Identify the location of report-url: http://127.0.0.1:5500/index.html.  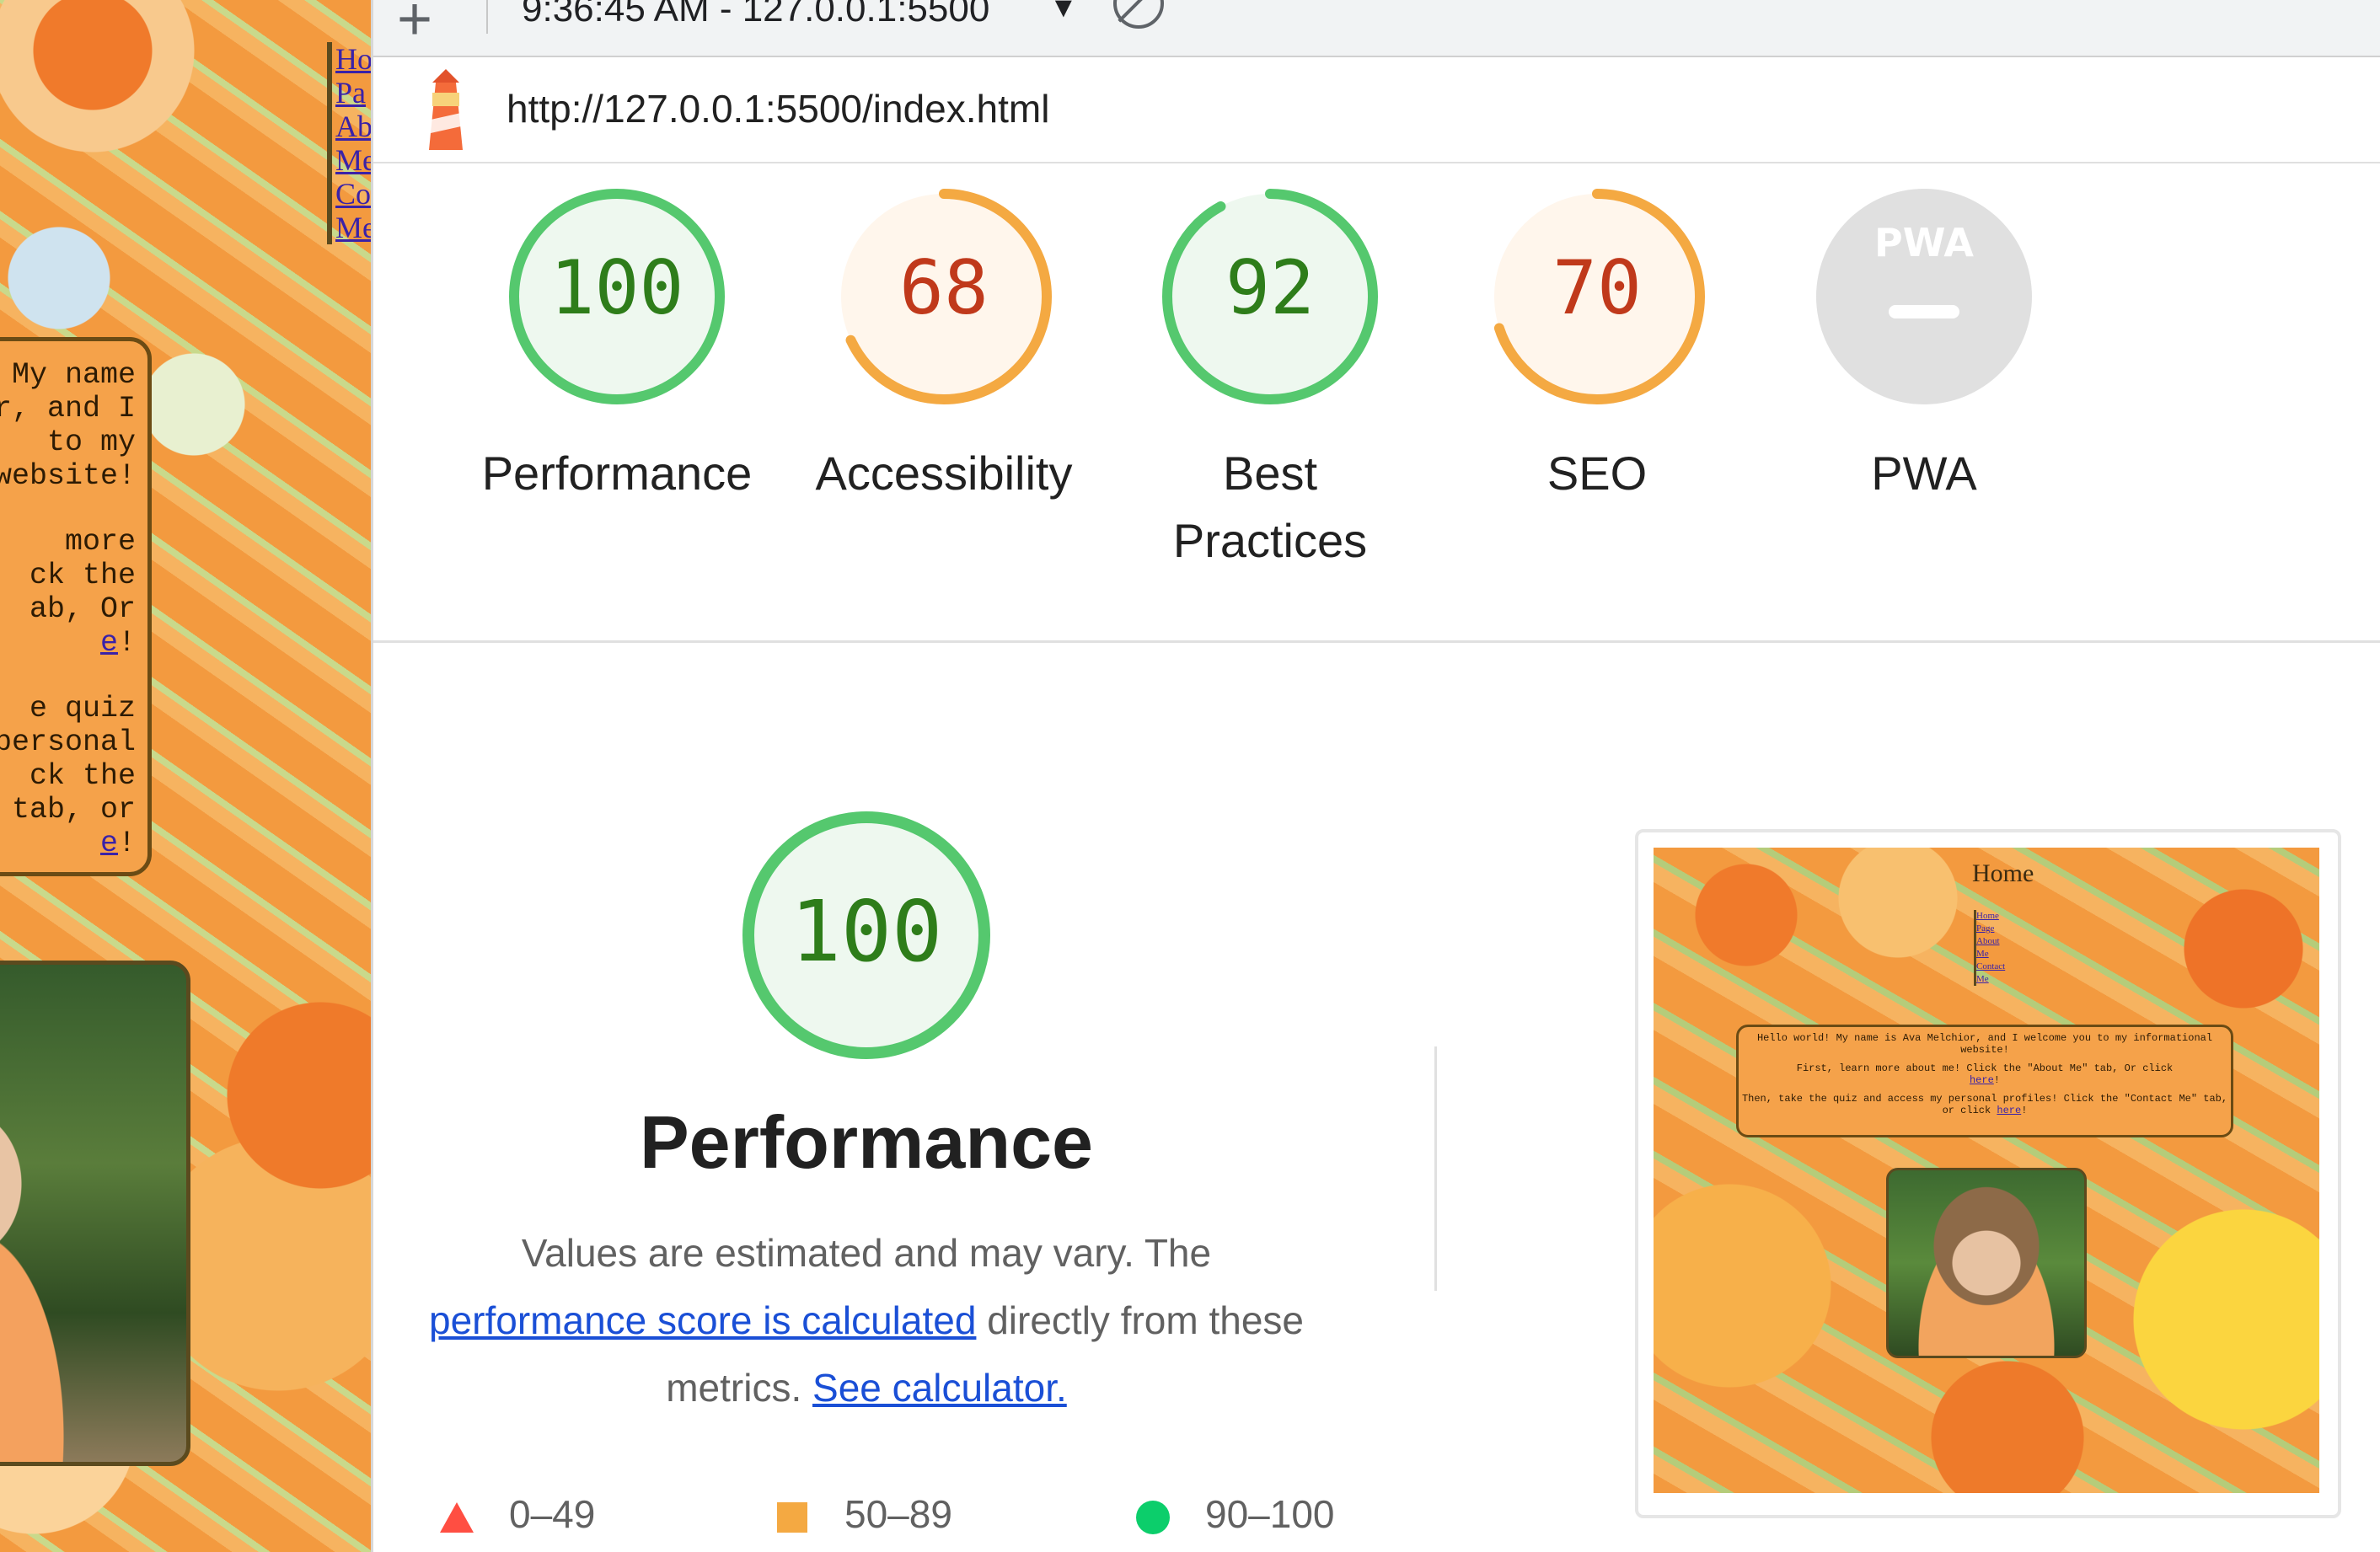
(778, 109).